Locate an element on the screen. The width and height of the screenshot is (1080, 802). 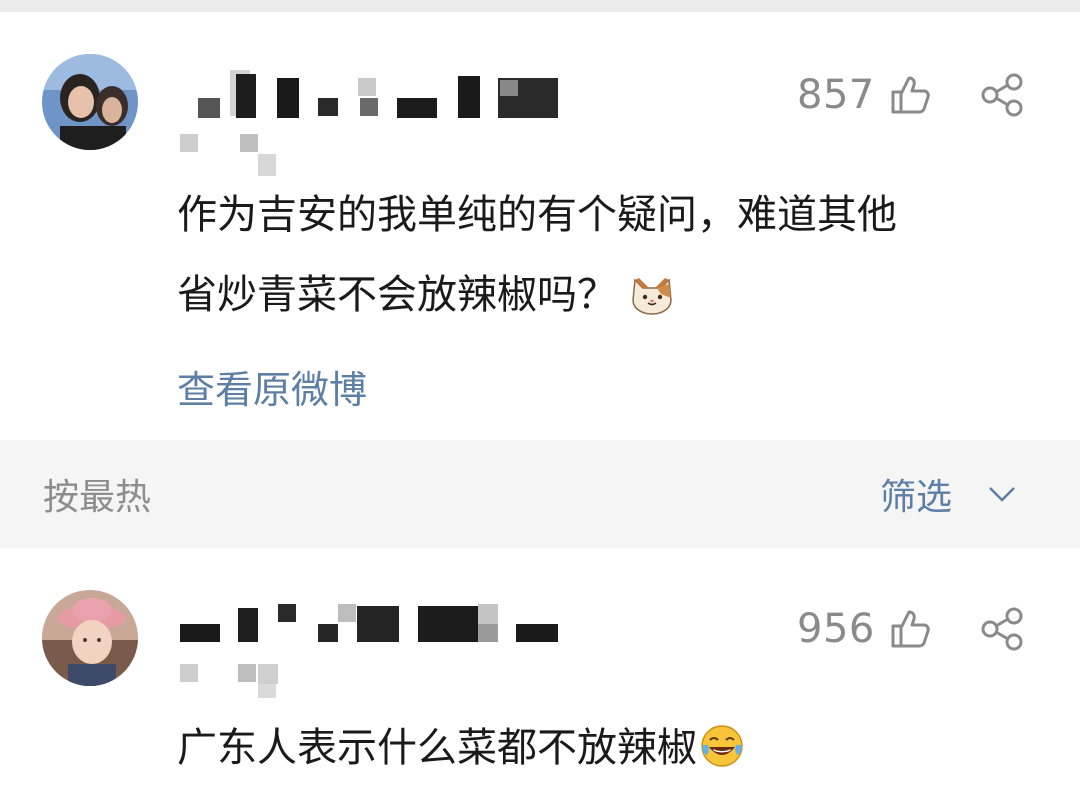
comment-text-content: 广东人表示什么菜都不放辣椒 is located at coordinates (437, 748).